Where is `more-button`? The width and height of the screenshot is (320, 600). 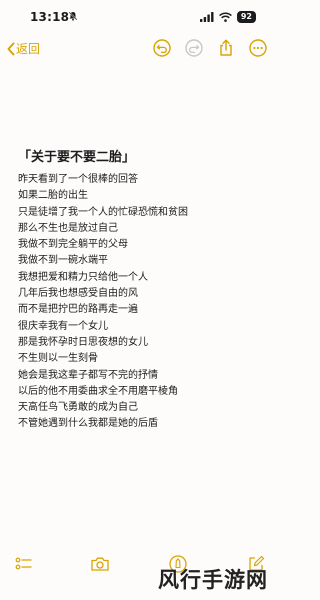 more-button is located at coordinates (258, 48).